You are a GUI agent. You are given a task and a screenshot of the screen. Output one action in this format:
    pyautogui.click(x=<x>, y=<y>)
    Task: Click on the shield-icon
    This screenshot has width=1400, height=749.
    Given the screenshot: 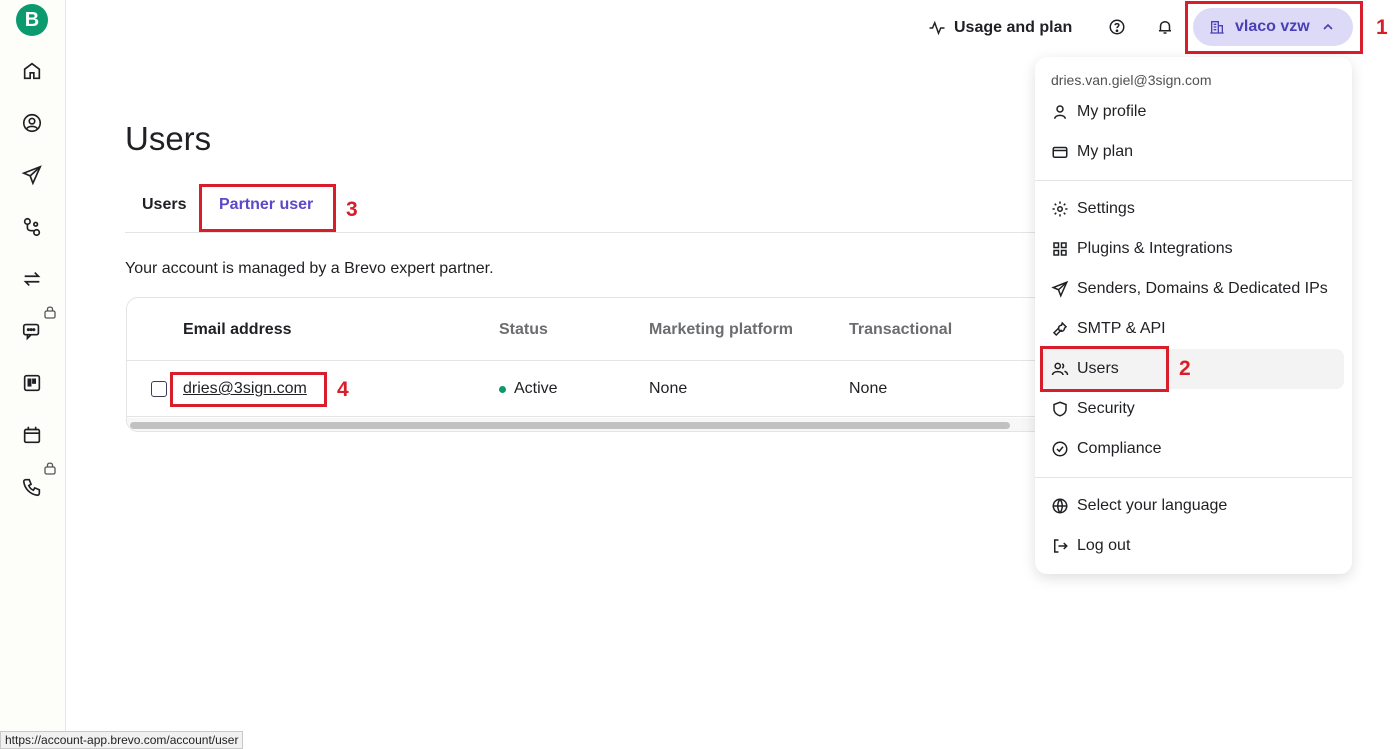 What is the action you would take?
    pyautogui.click(x=1060, y=409)
    